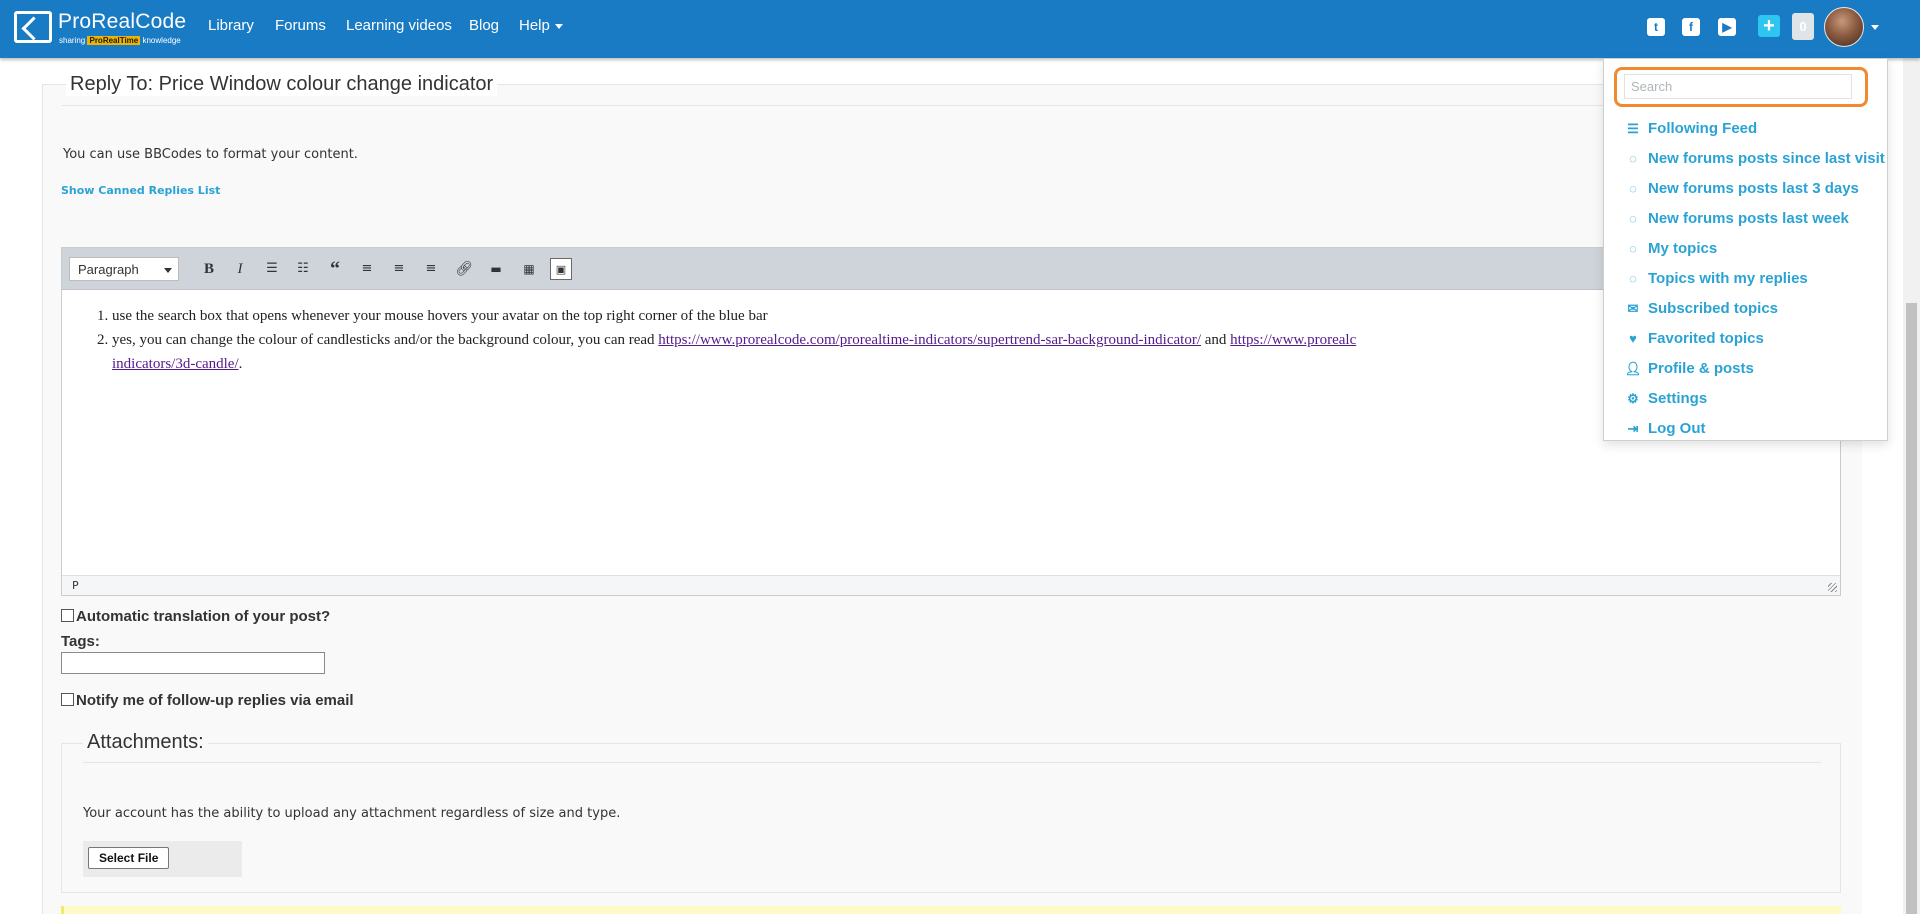 The image size is (1920, 914). I want to click on nav-help-label: Help, so click(534, 25).